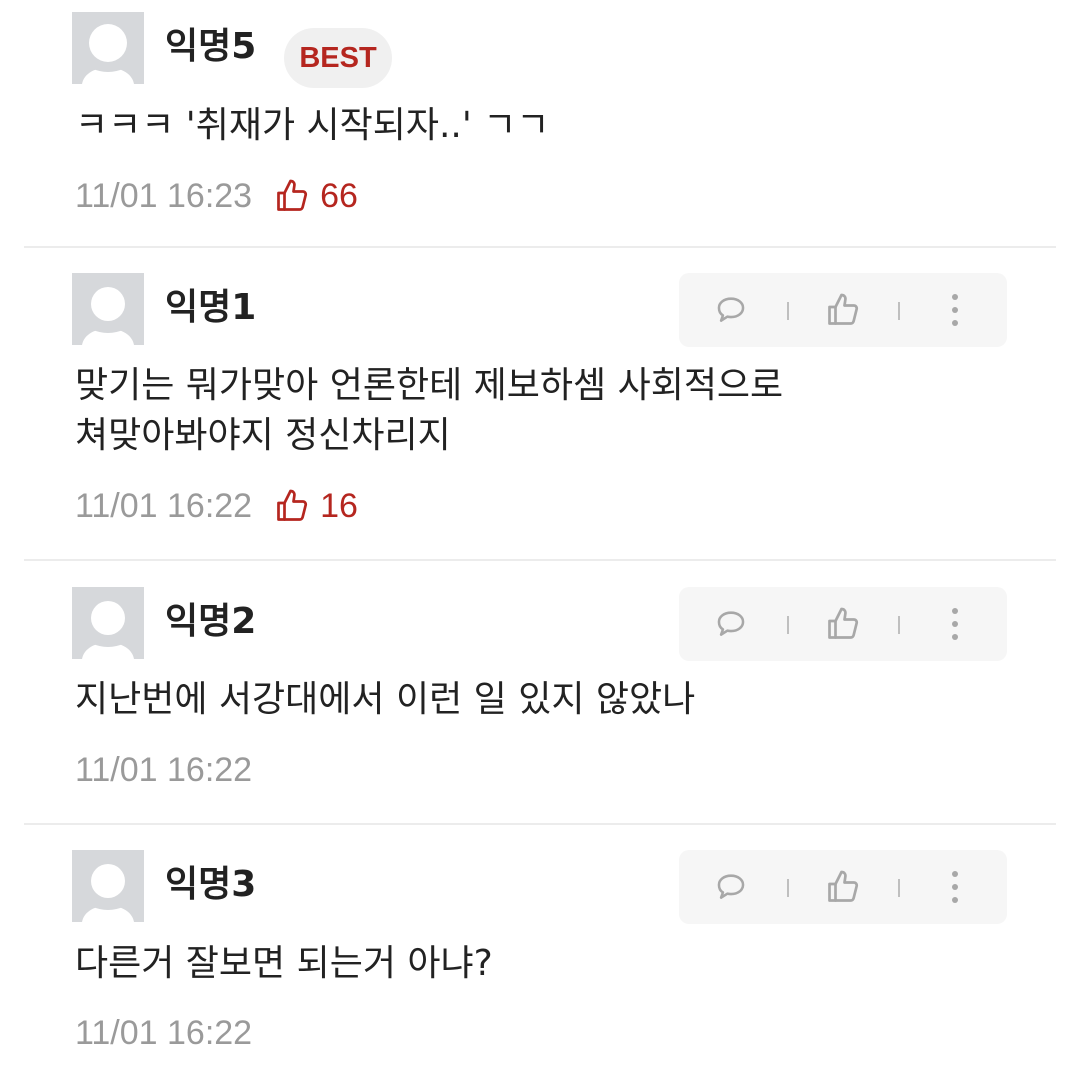 Image resolution: width=1080 pixels, height=1070 pixels. What do you see at coordinates (284, 963) in the screenshot?
I see `comment-body: 다른거 잘보면 되는거 아냐?` at bounding box center [284, 963].